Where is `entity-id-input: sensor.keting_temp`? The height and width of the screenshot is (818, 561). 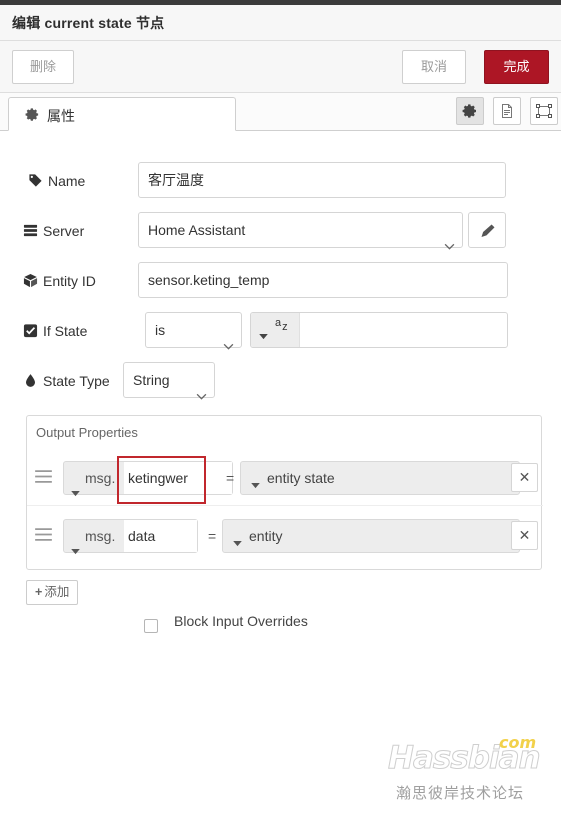
entity-id-input: sensor.keting_temp is located at coordinates (323, 280).